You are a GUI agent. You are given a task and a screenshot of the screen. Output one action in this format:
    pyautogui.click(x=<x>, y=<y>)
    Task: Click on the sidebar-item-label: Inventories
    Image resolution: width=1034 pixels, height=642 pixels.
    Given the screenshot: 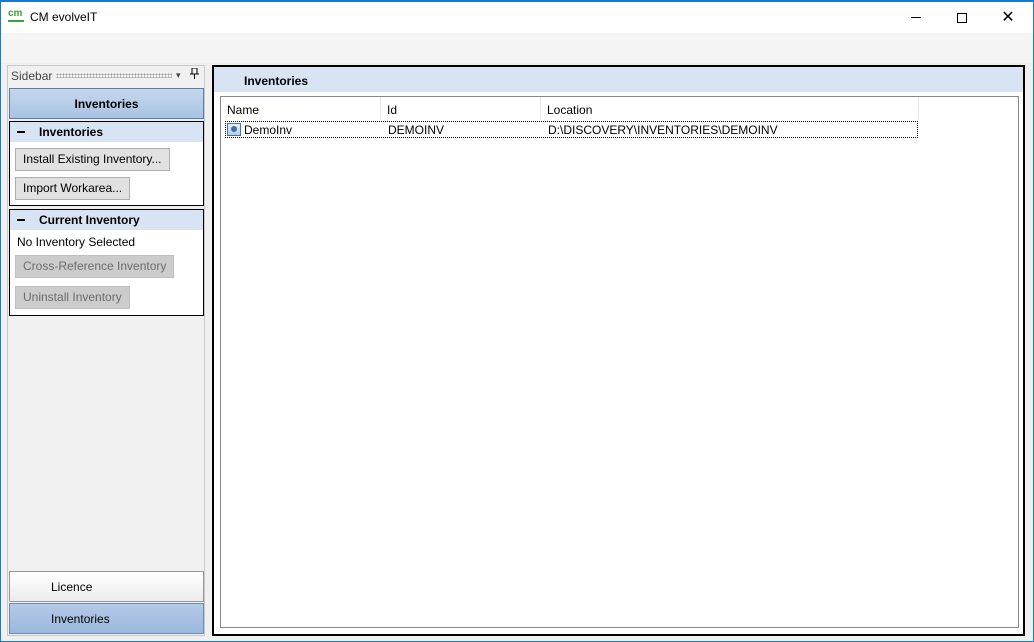 What is the action you would take?
    pyautogui.click(x=80, y=619)
    